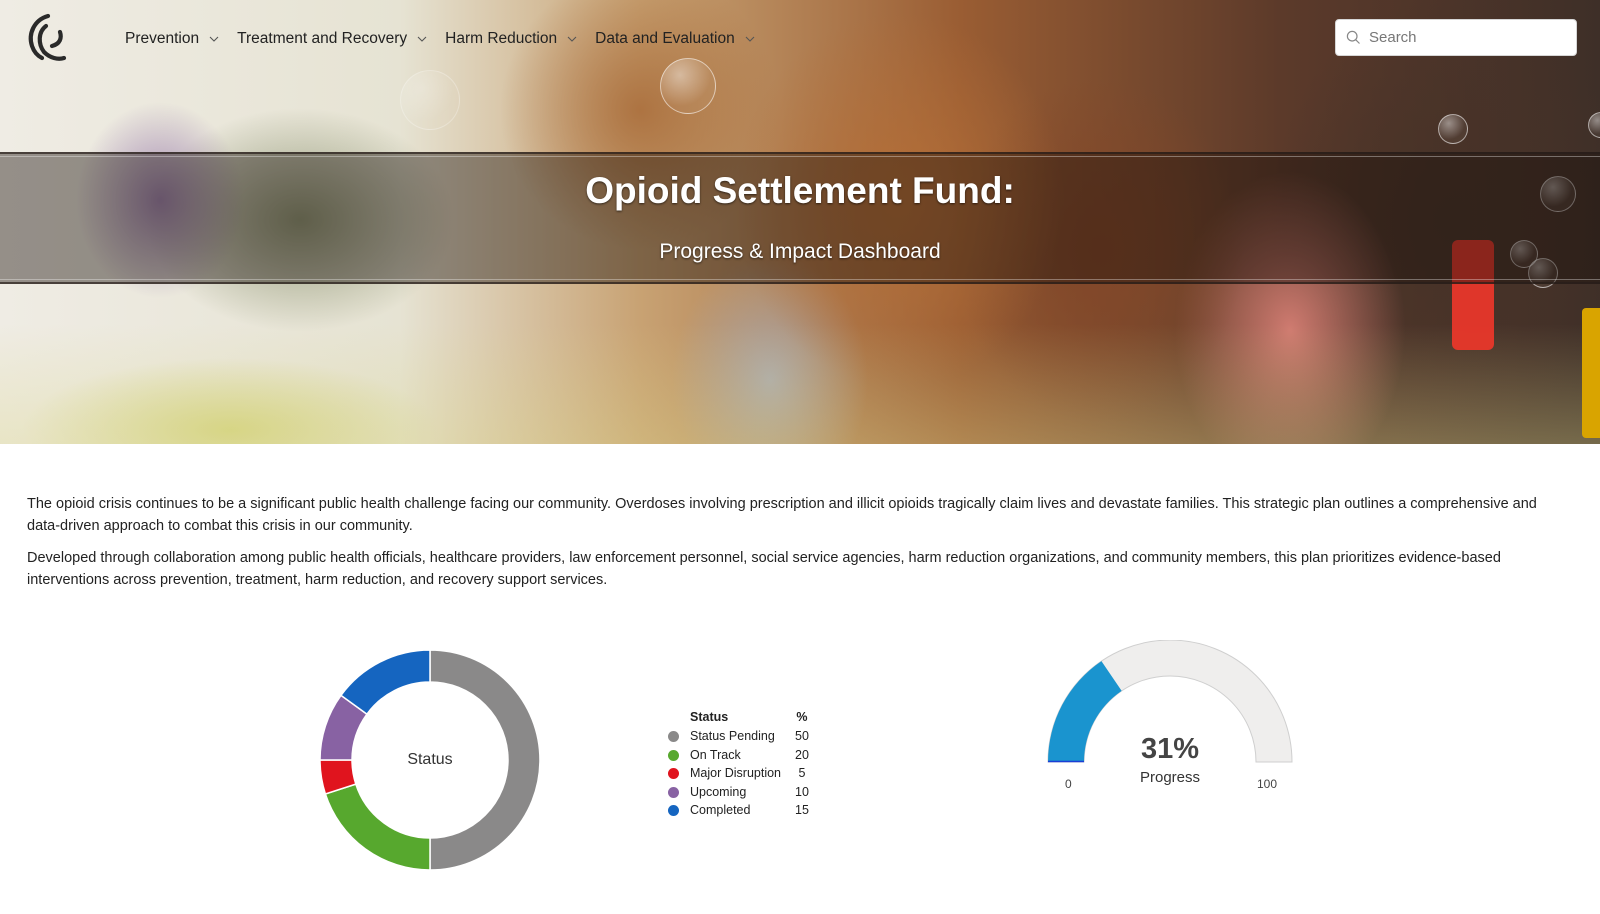  What do you see at coordinates (1170, 715) in the screenshot?
I see `progress-gauge: 31% Progress 0 100` at bounding box center [1170, 715].